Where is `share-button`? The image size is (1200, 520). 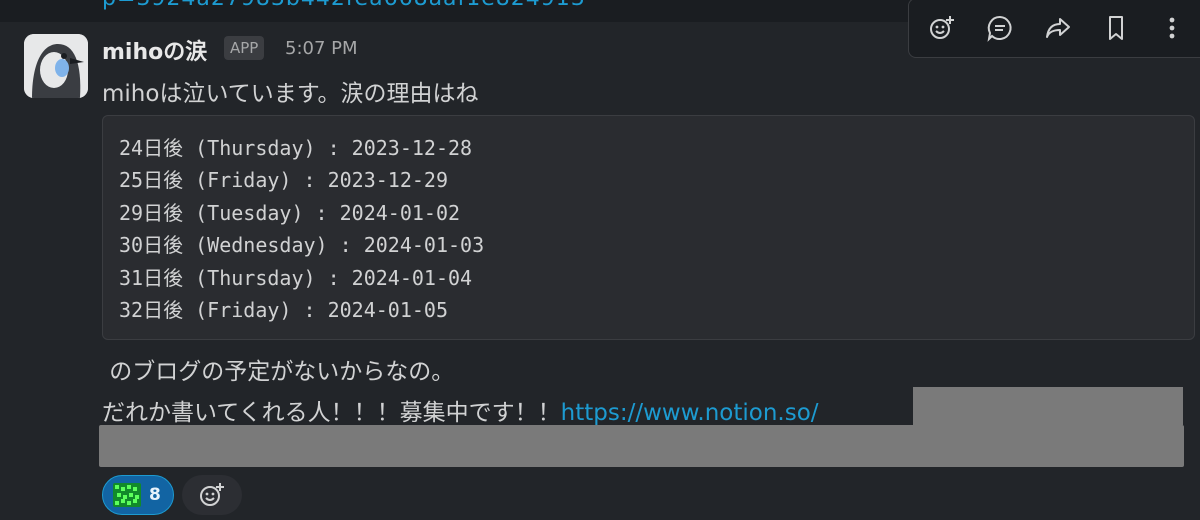 share-button is located at coordinates (1058, 28).